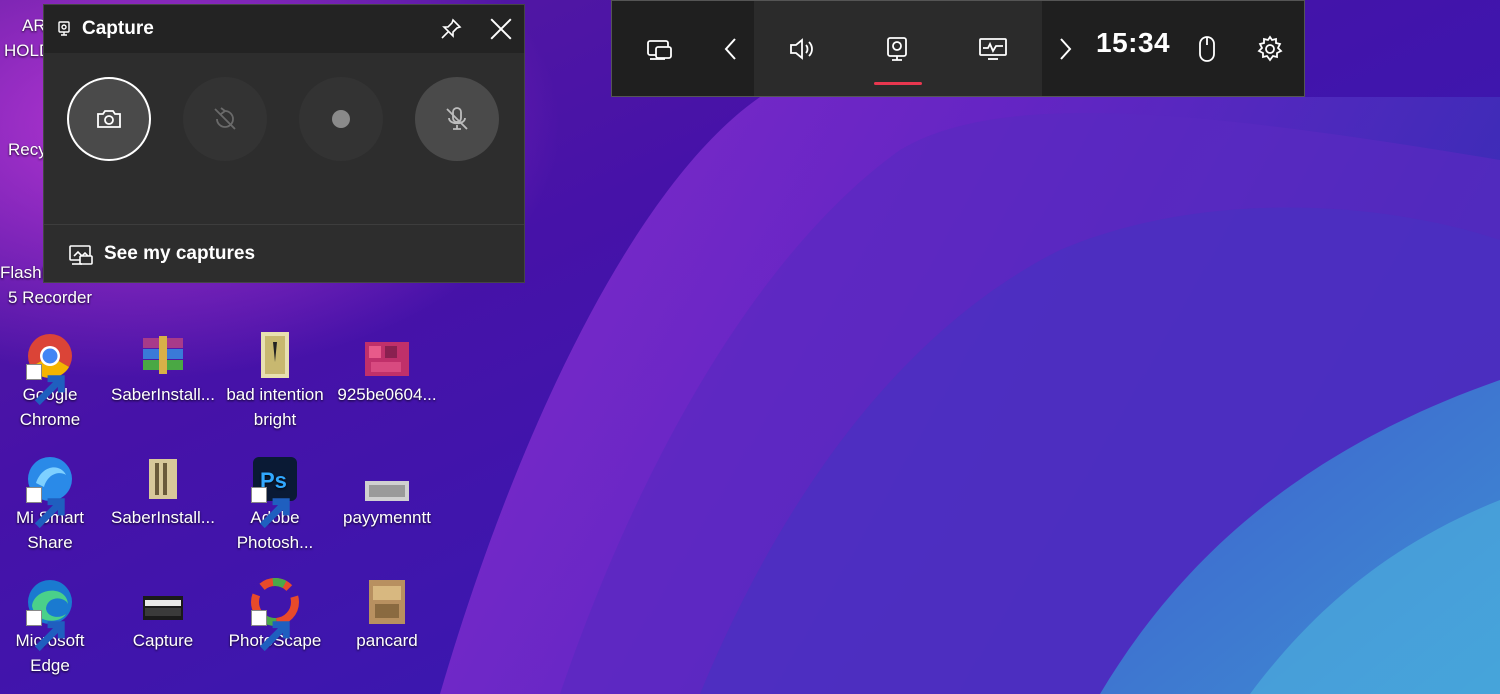 Image resolution: width=1500 pixels, height=694 pixels. I want to click on start-recording-button, so click(341, 119).